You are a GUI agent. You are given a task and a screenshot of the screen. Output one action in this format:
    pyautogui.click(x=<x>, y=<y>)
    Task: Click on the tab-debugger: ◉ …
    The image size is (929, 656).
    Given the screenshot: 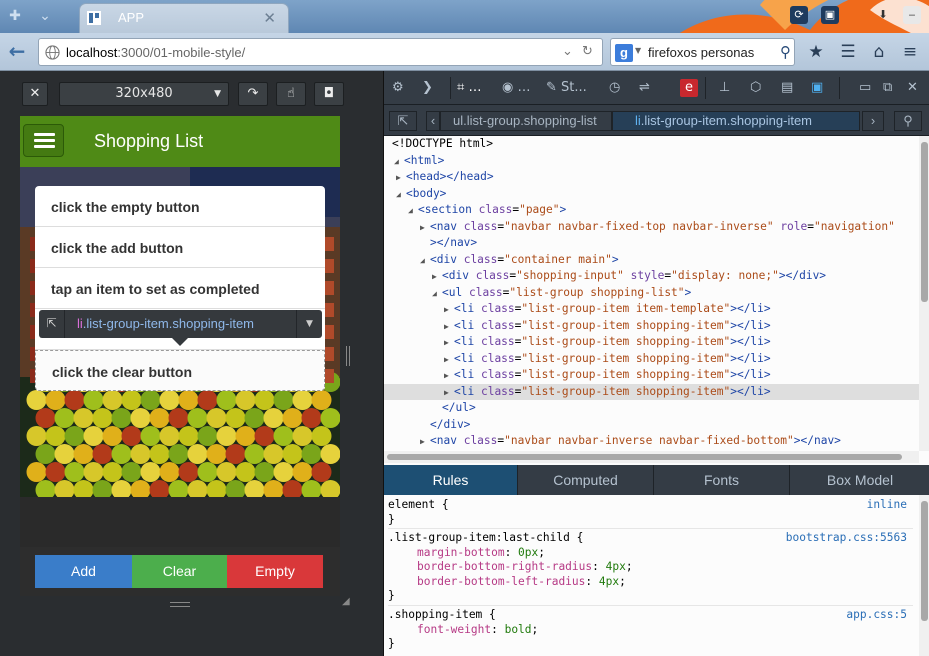 What is the action you would take?
    pyautogui.click(x=516, y=88)
    